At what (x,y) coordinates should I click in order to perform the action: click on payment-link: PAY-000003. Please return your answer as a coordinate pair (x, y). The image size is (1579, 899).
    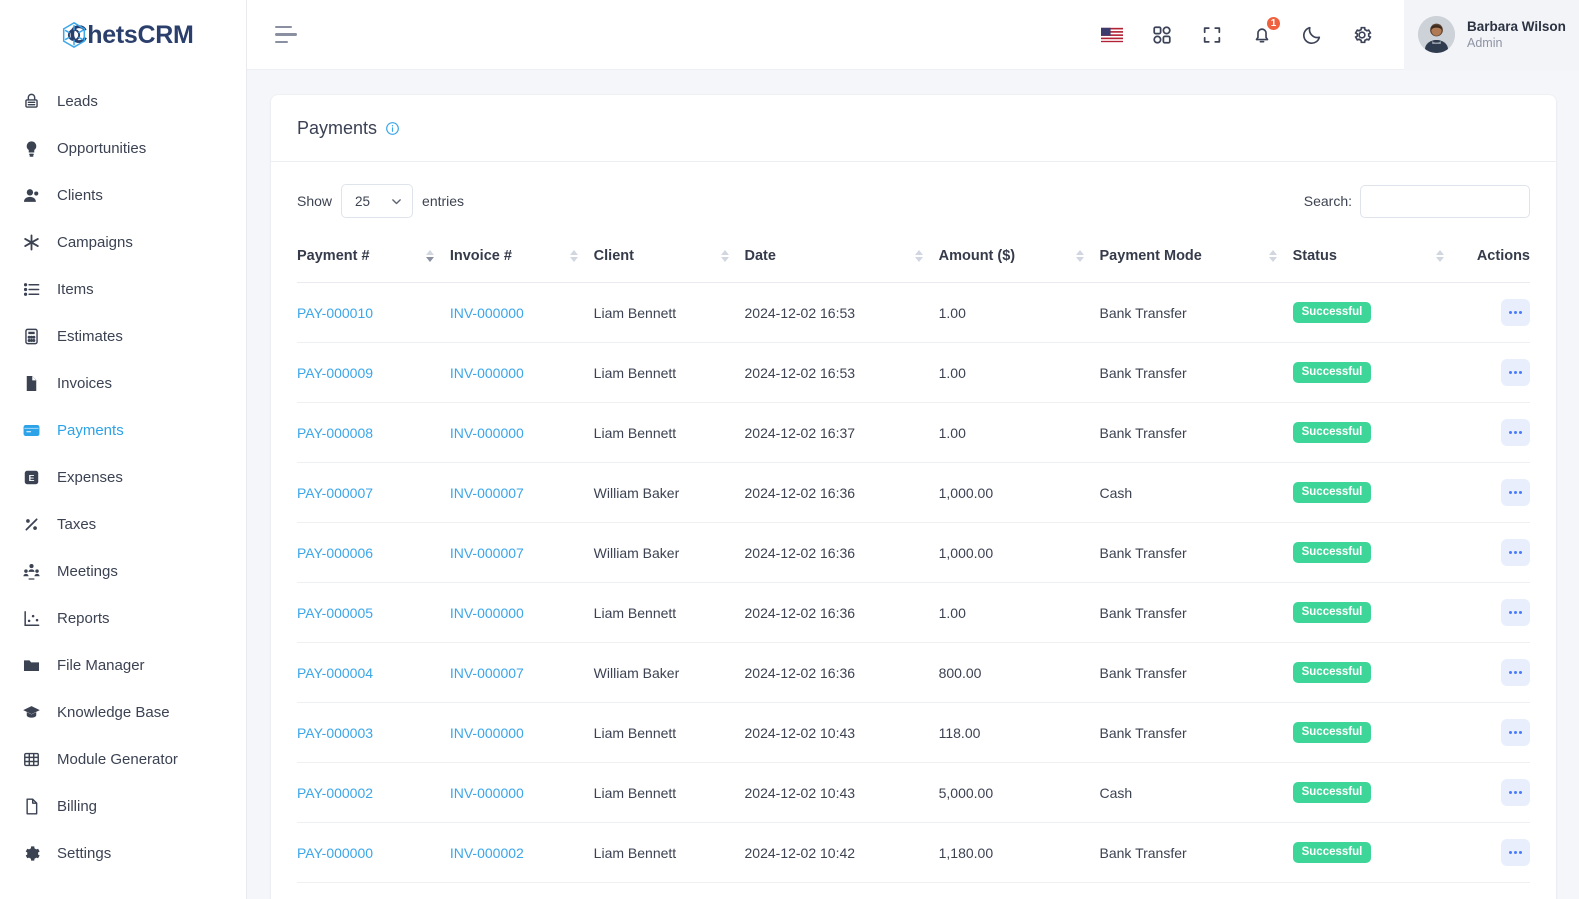
    Looking at the image, I should click on (335, 733).